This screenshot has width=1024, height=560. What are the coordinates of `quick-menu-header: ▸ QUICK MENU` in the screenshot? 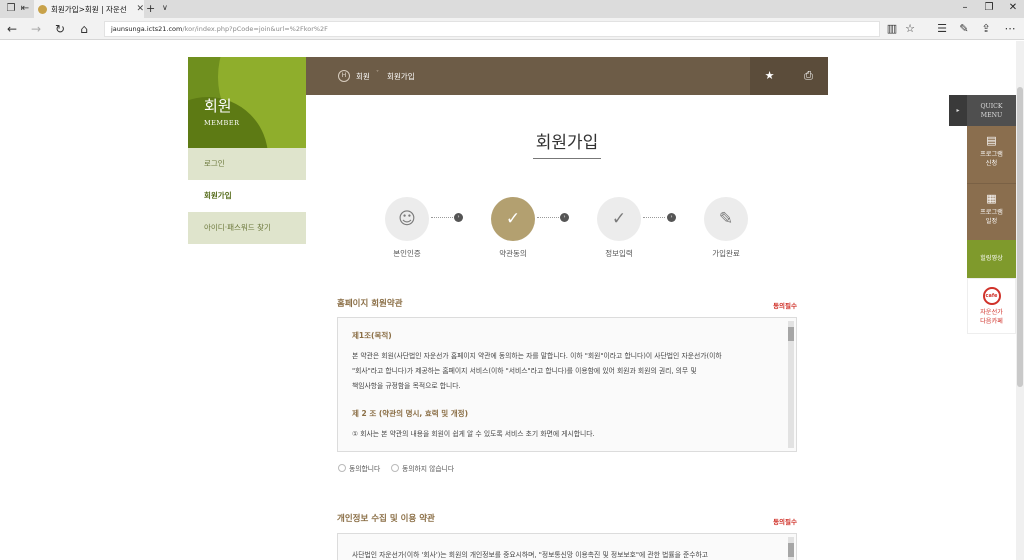 It's located at (982, 110).